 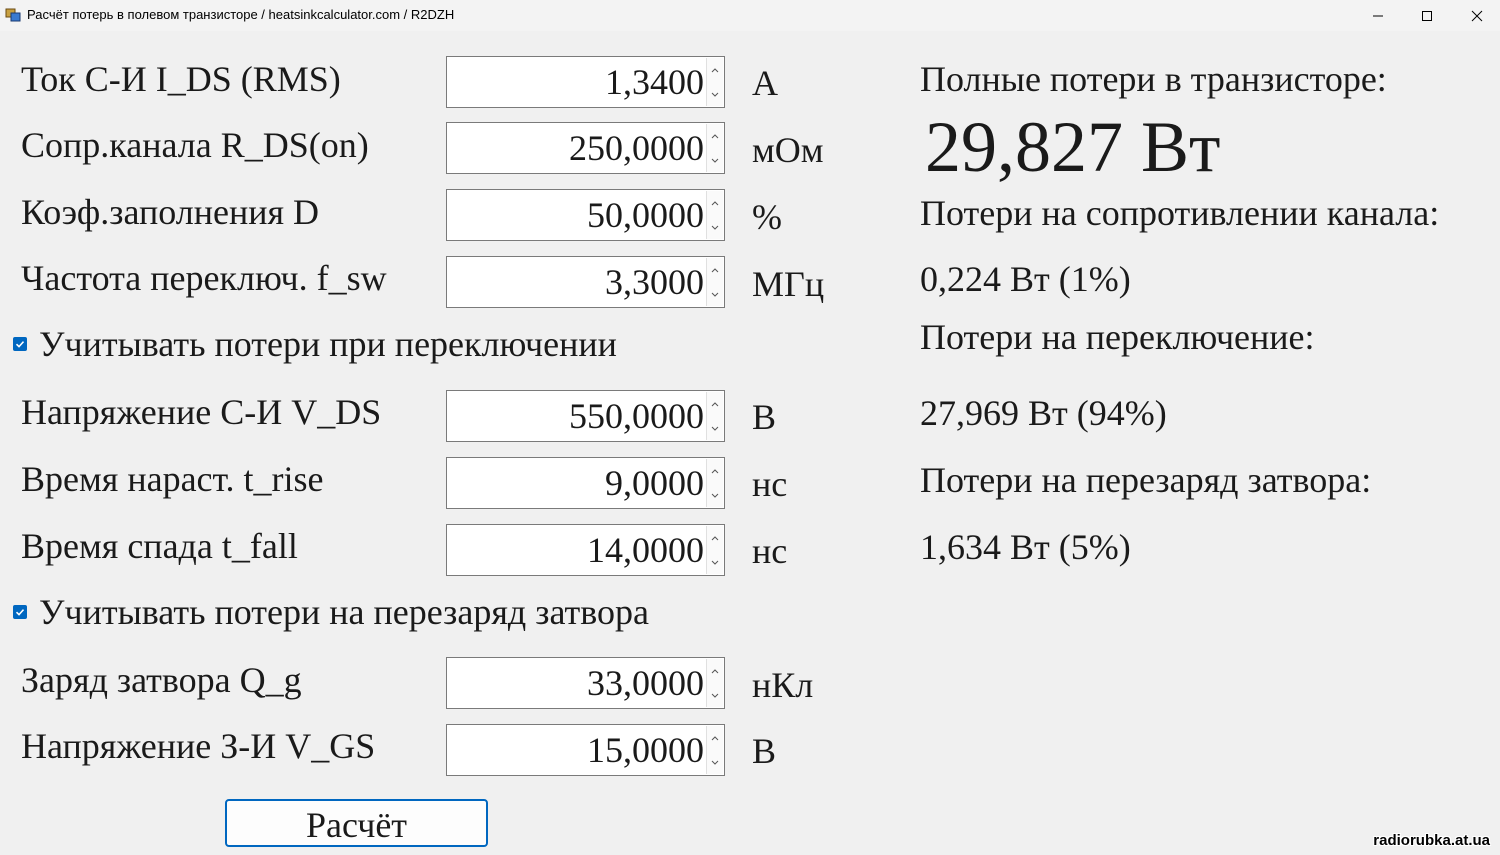 What do you see at coordinates (636, 416) in the screenshot?
I see `vds-value: 550,0000` at bounding box center [636, 416].